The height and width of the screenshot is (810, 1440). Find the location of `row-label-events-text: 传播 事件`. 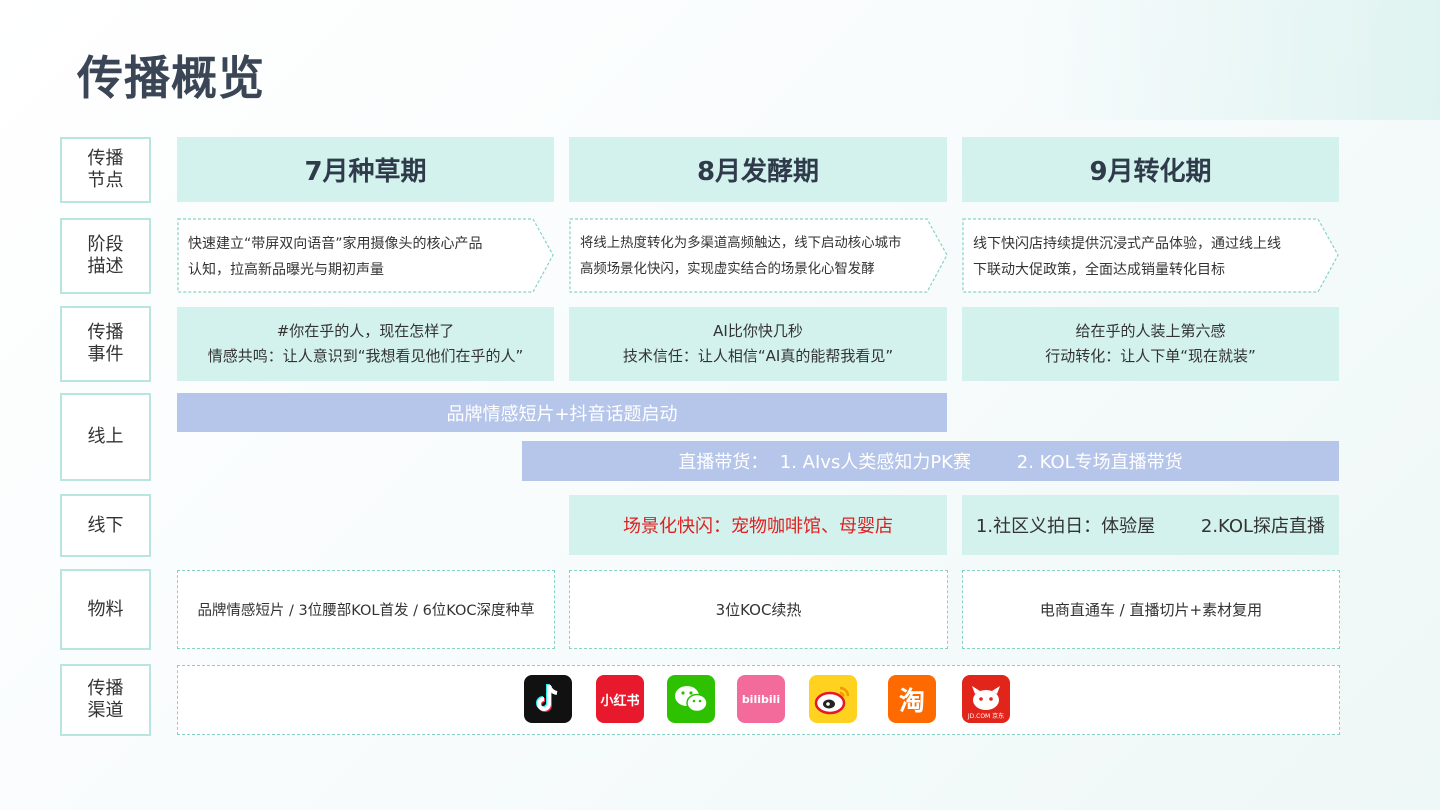

row-label-events-text: 传播 事件 is located at coordinates (105, 343).